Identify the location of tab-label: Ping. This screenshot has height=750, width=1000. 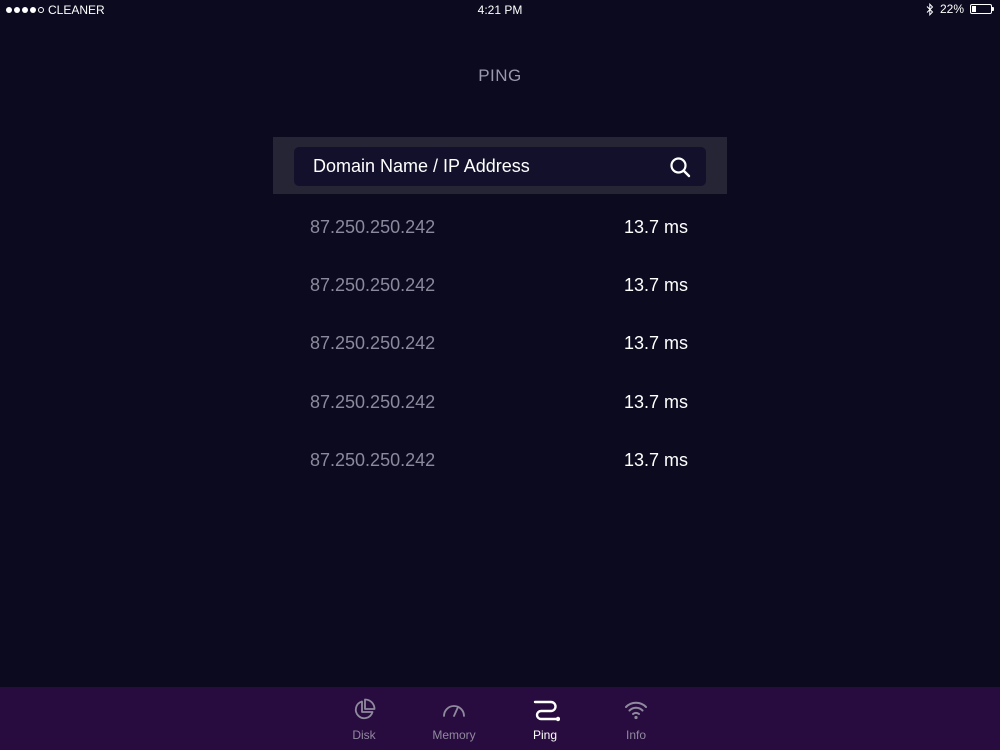
(545, 735).